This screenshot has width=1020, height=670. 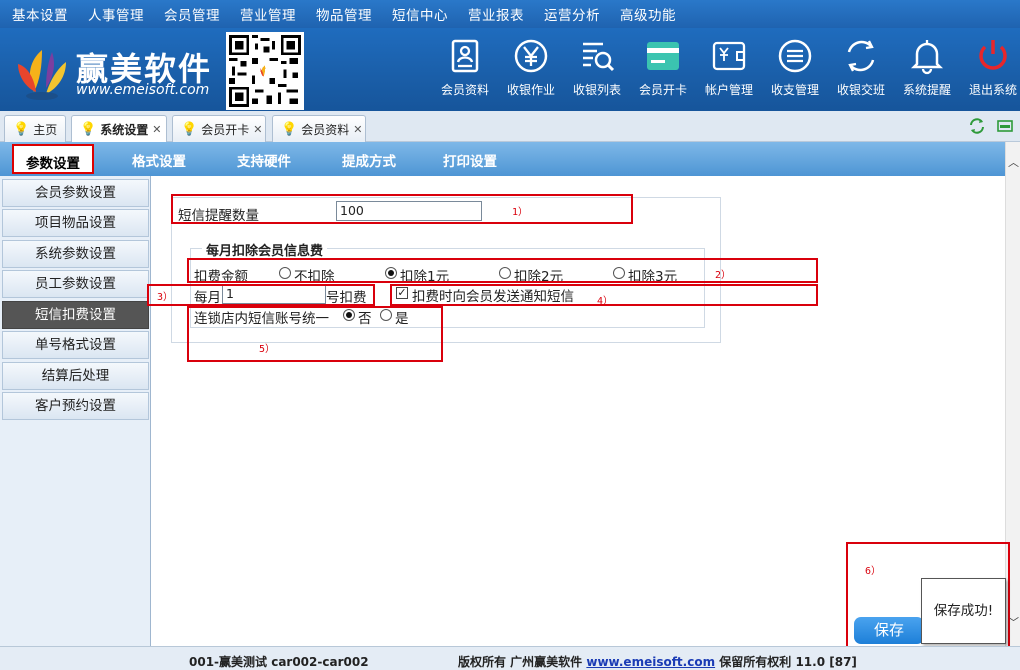 What do you see at coordinates (265, 249) in the screenshot?
I see `monthly-fee-legend: 每月扣除会员信息费` at bounding box center [265, 249].